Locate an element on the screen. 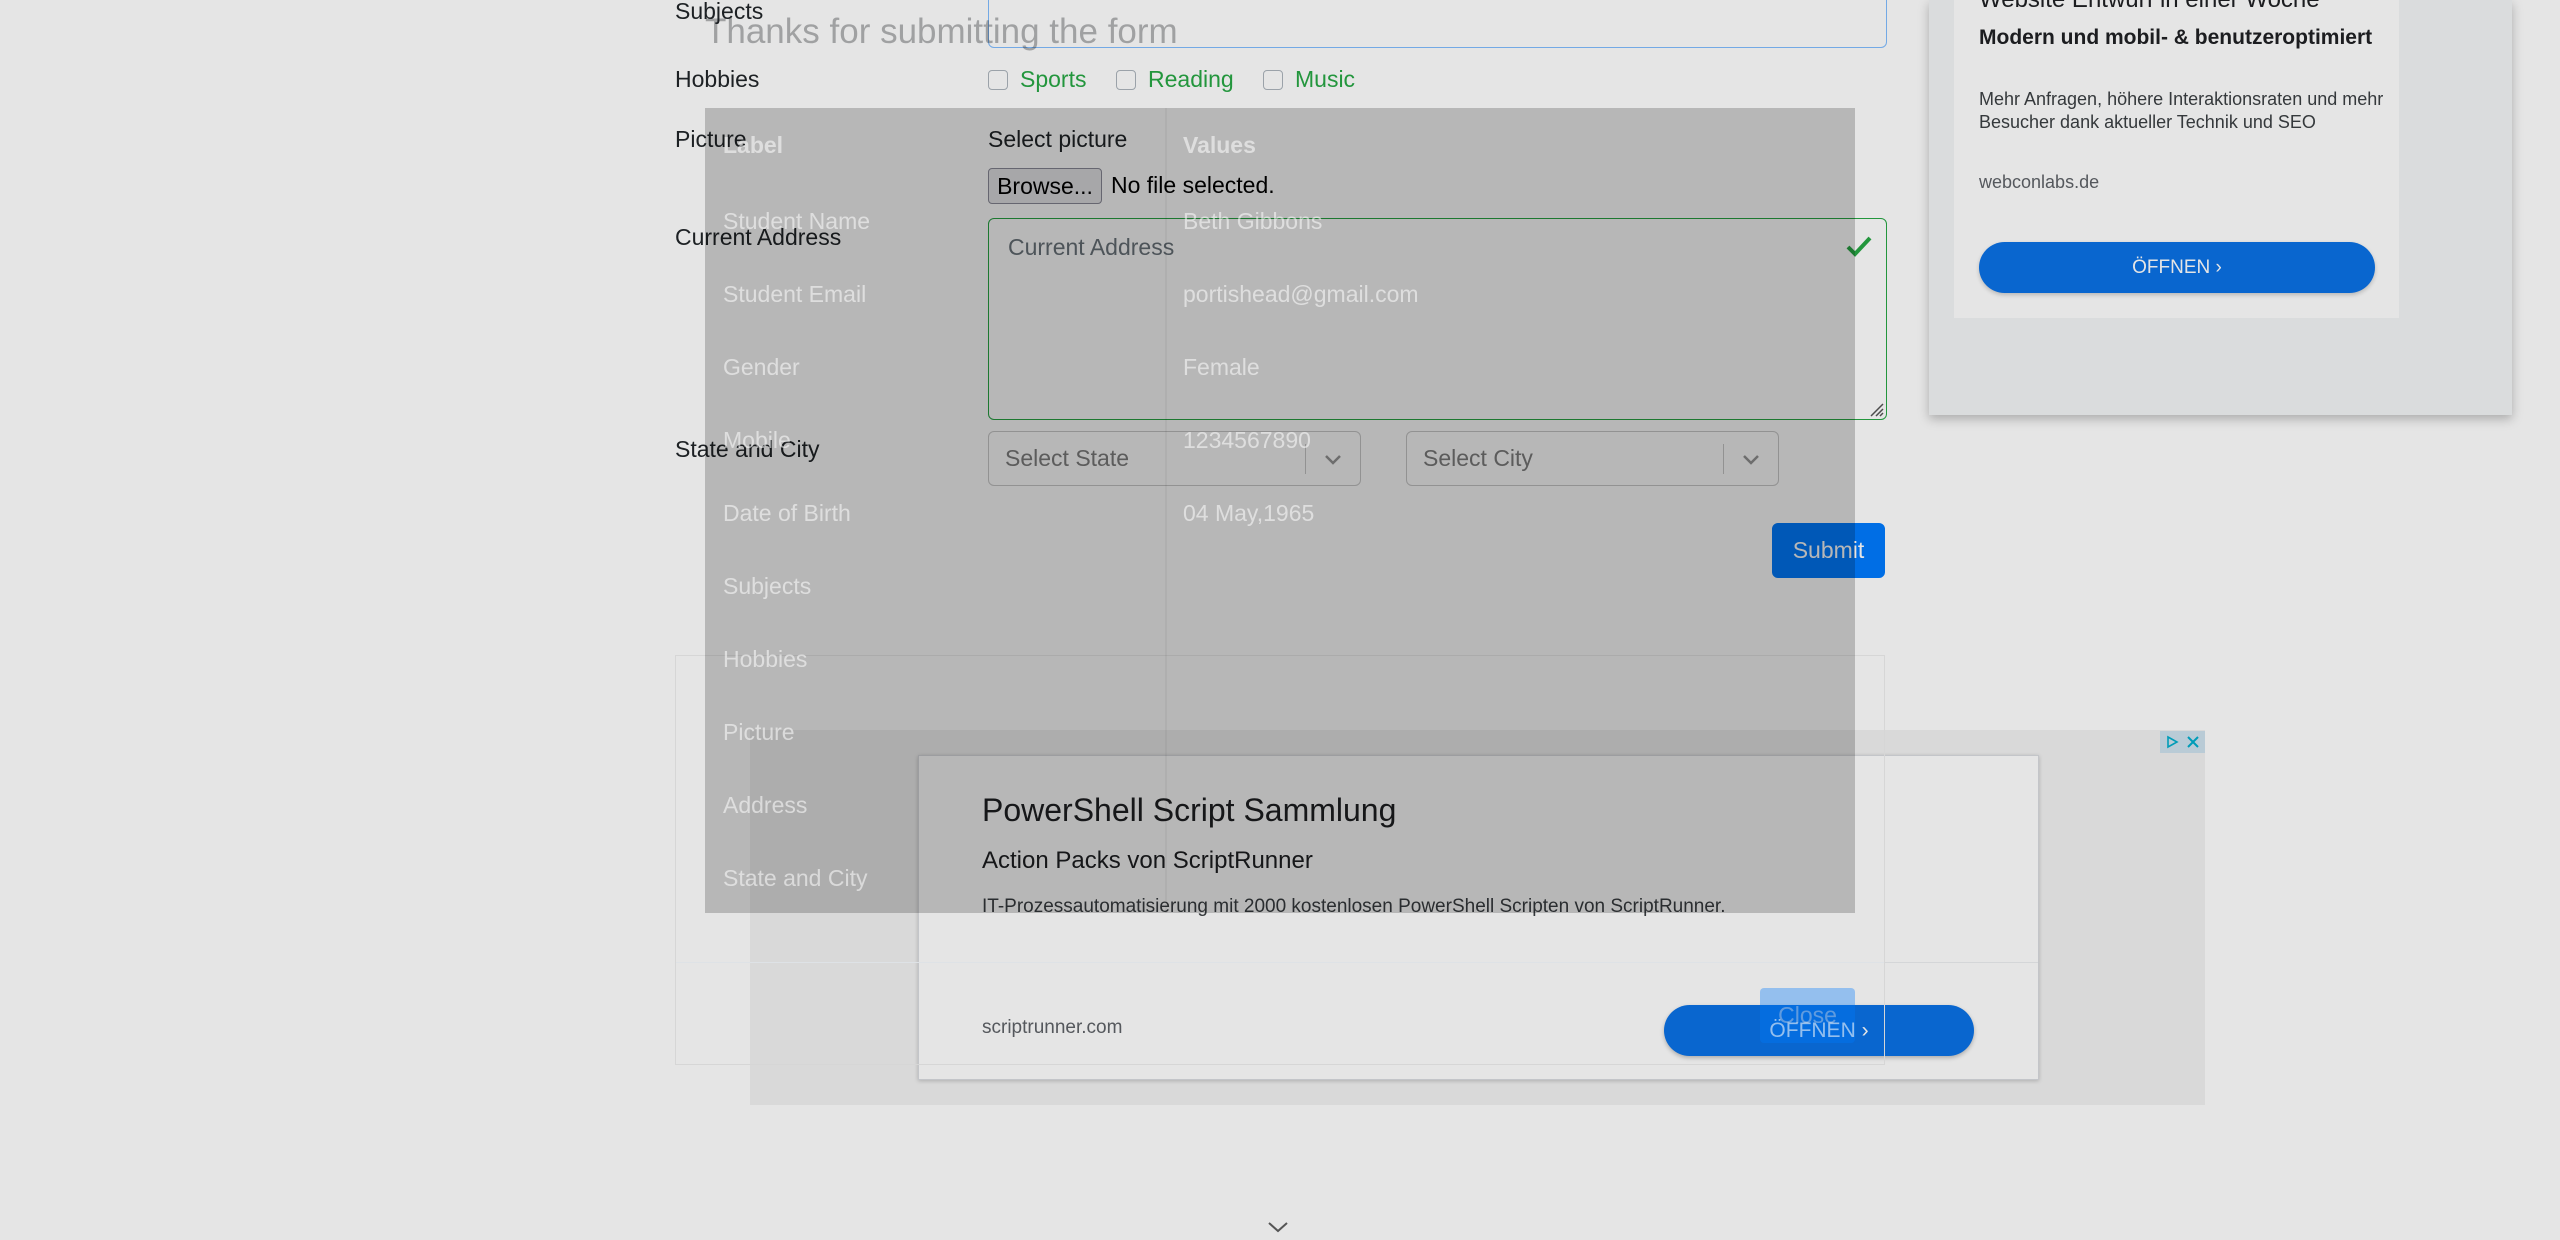 The image size is (2560, 1240). table-header-values: Values is located at coordinates (1219, 145).